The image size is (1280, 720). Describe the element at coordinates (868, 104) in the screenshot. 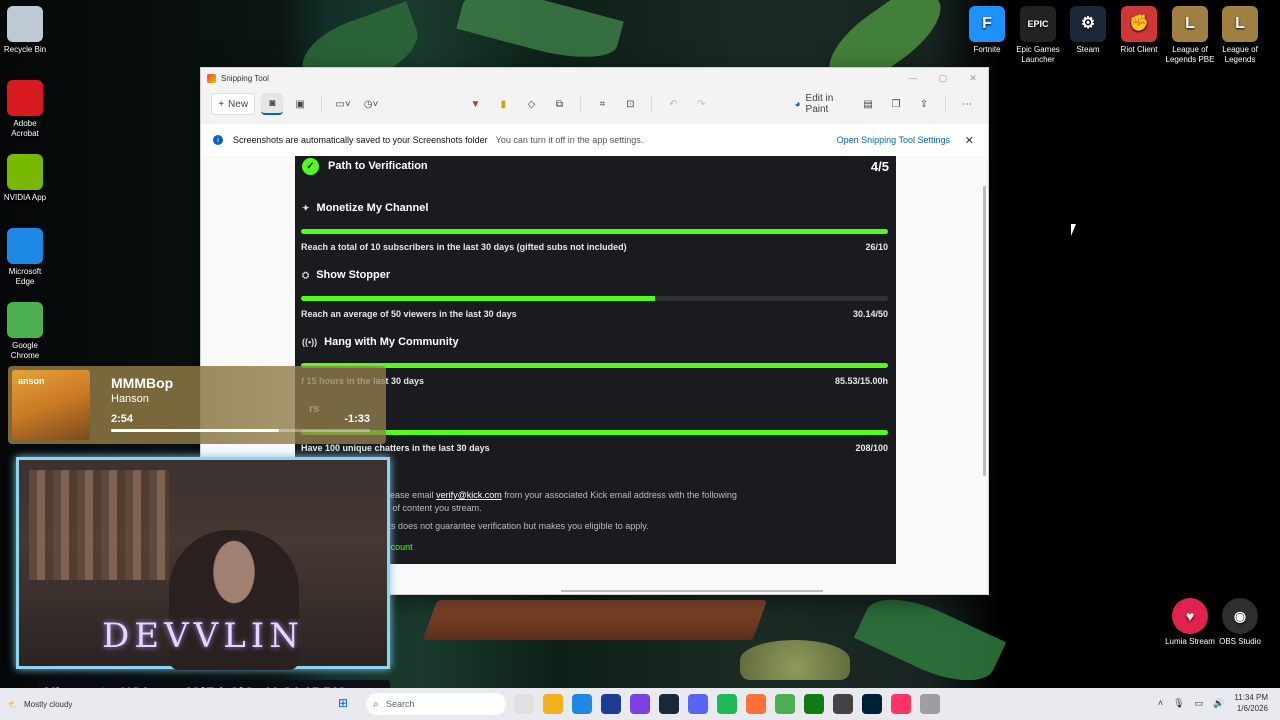

I see `save-button: ▤` at that location.